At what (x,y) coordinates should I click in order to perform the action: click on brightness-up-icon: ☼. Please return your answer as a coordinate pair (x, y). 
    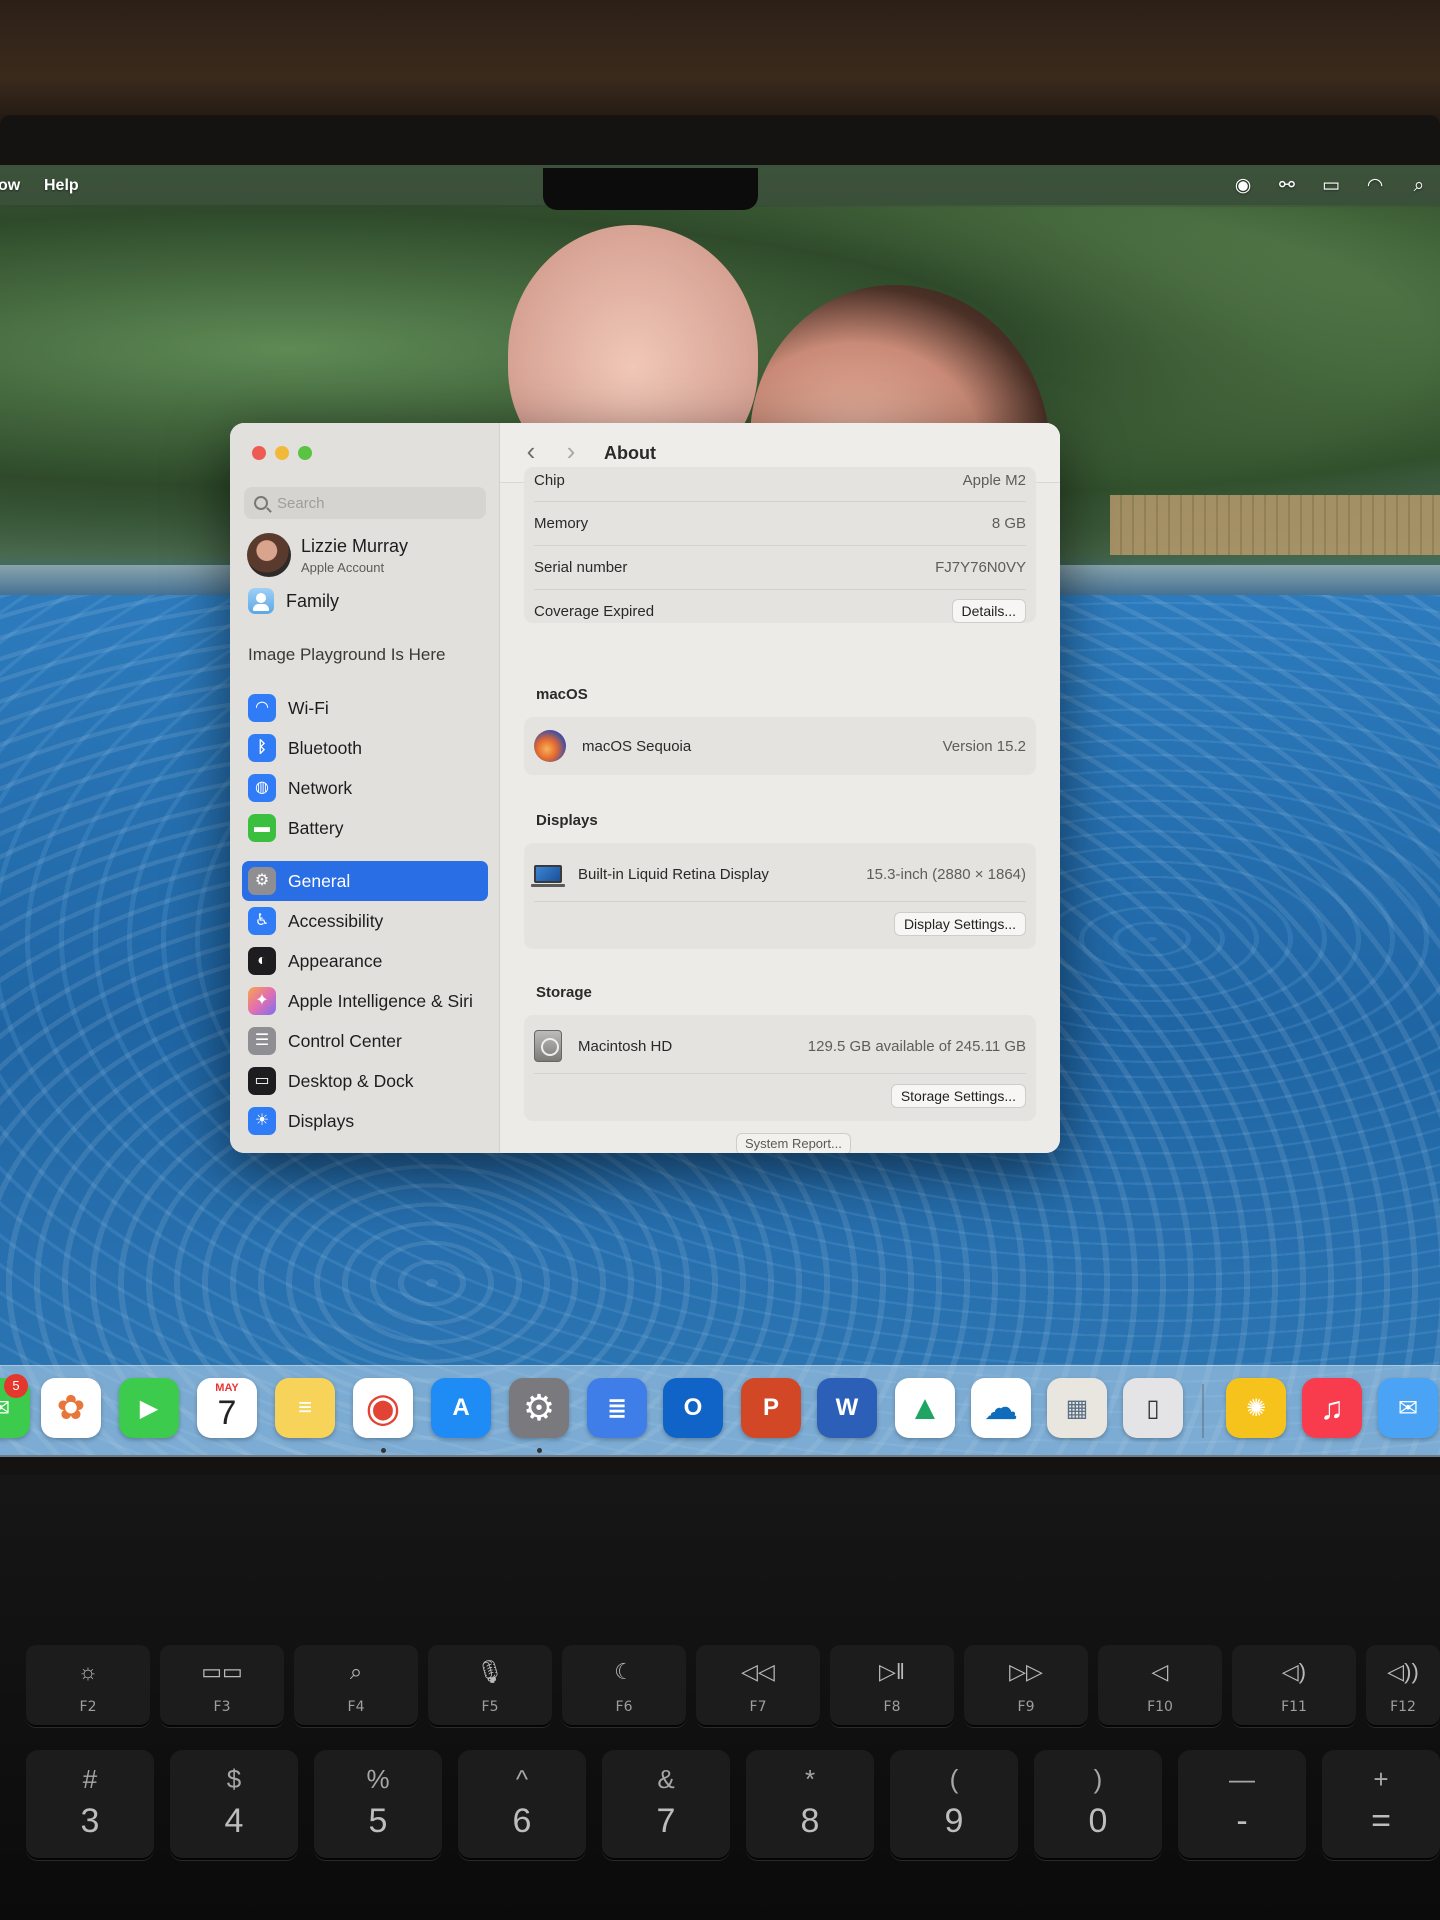
    Looking at the image, I should click on (88, 1671).